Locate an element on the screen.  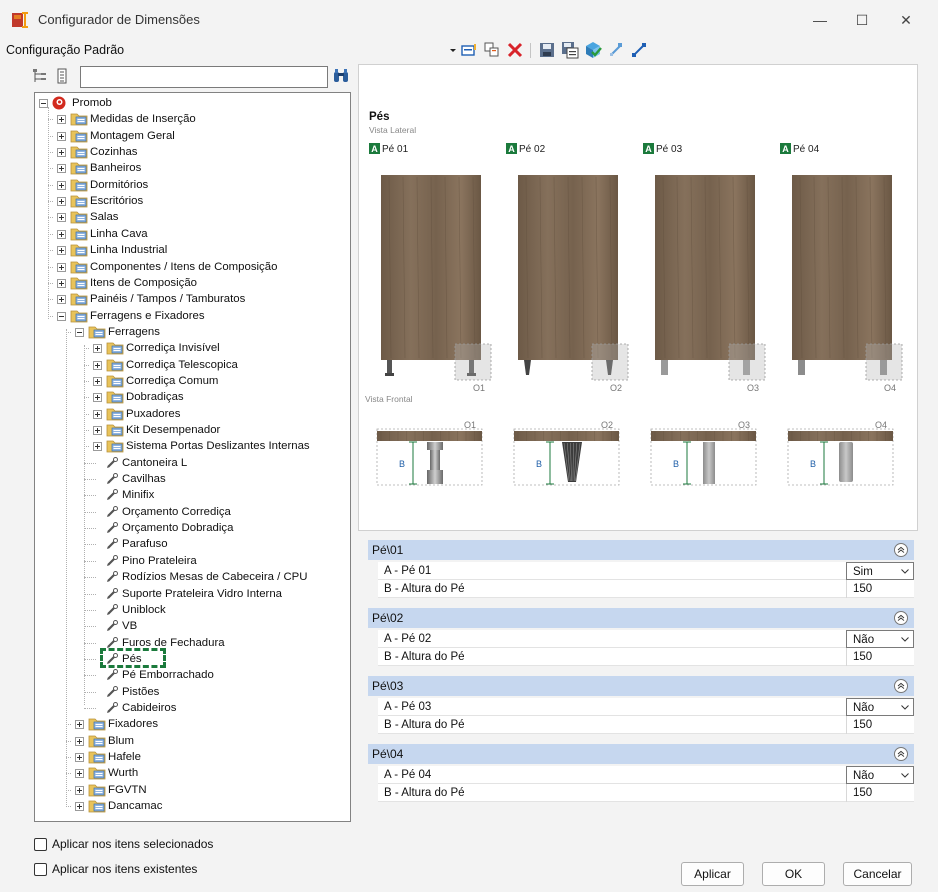
property-value-select: Sim is located at coordinates (880, 571).